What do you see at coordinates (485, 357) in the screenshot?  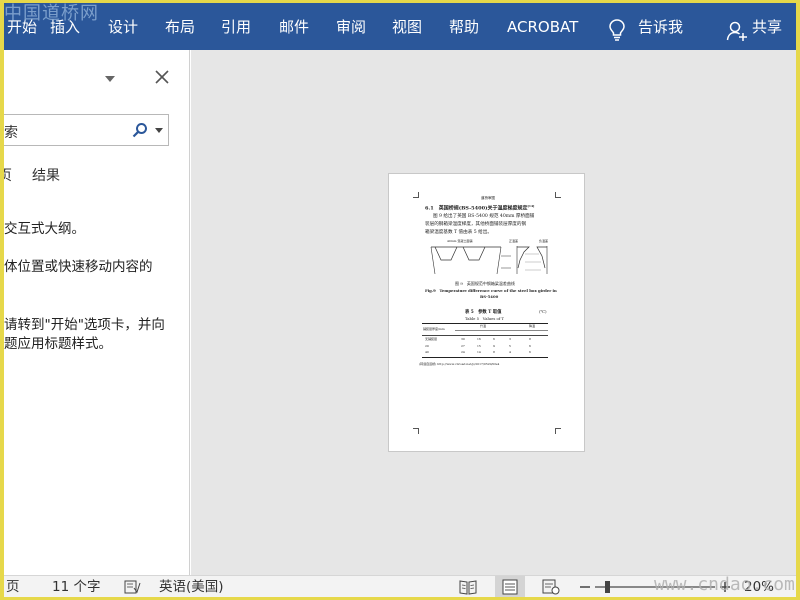 I see `table-rule-bottom` at bounding box center [485, 357].